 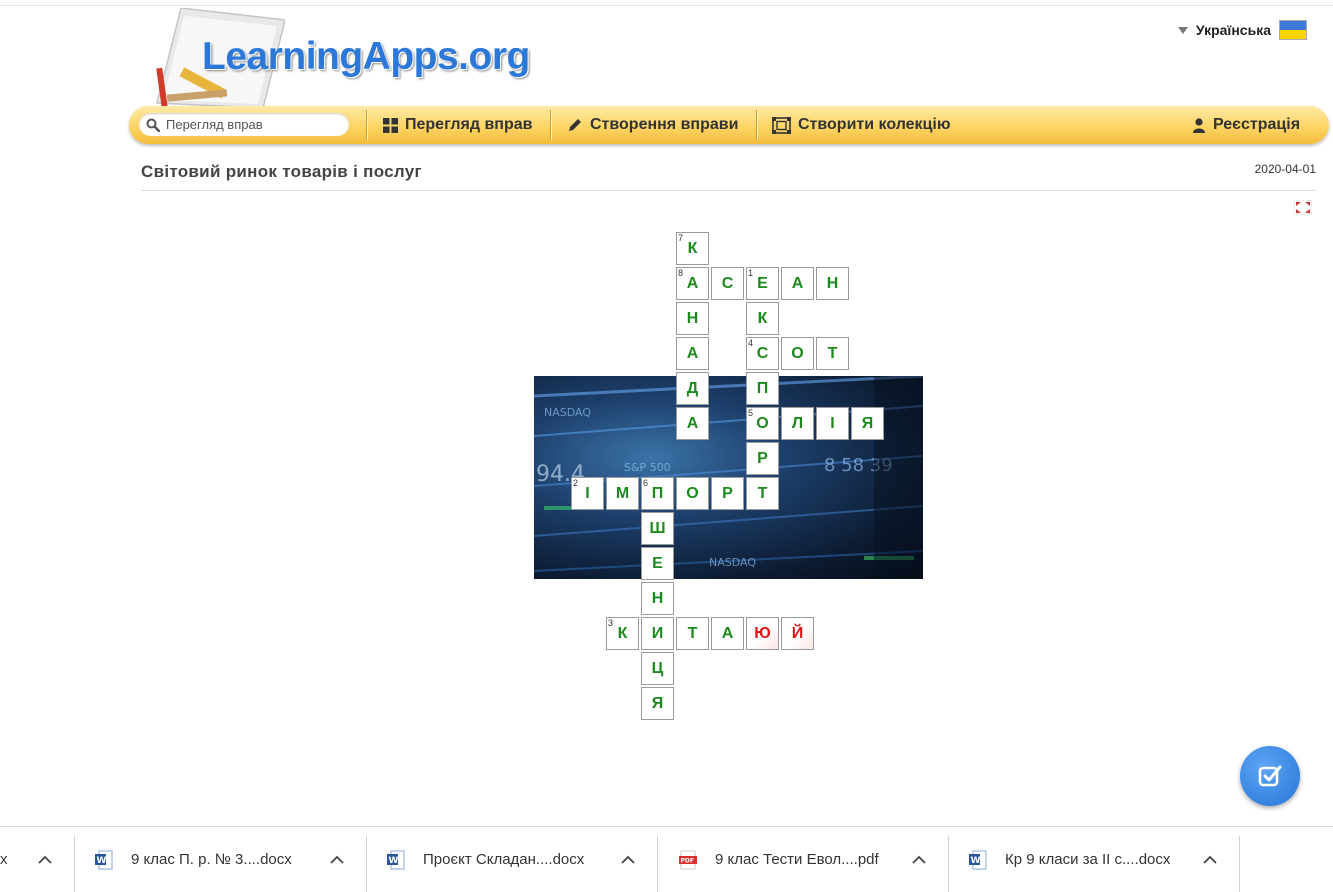 I want to click on crossword-cell: 5О, so click(x=762, y=423).